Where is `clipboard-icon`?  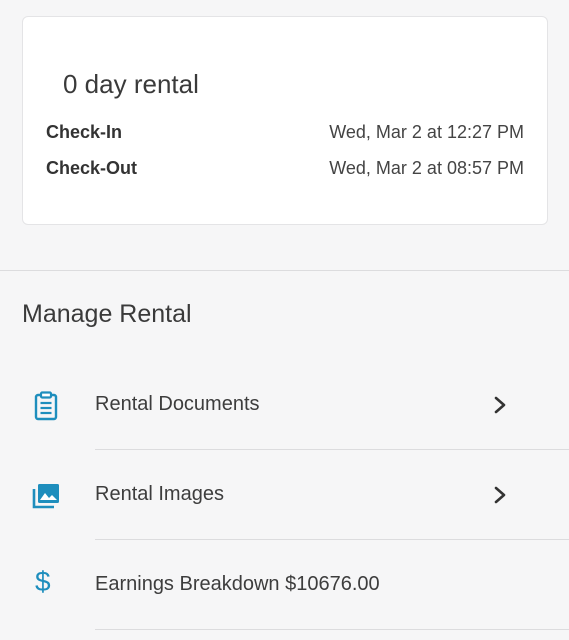
clipboard-icon is located at coordinates (46, 406).